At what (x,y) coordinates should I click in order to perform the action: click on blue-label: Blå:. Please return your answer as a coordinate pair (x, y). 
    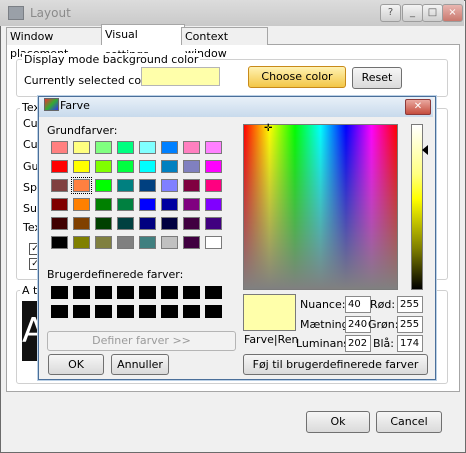
    Looking at the image, I should click on (383, 343).